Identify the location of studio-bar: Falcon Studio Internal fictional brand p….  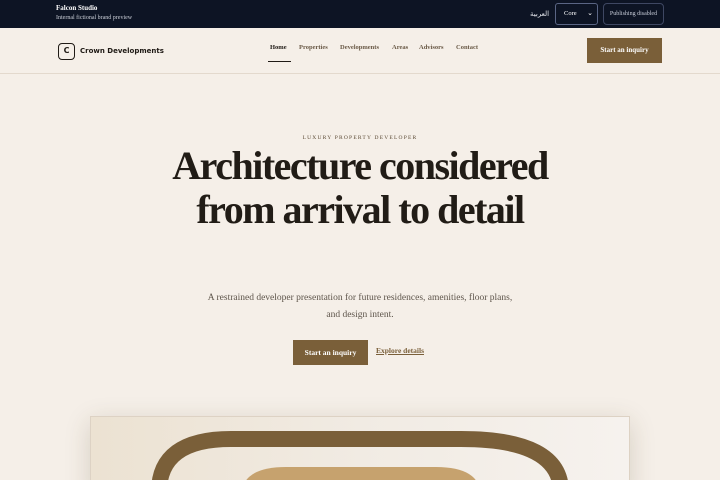
(360, 14).